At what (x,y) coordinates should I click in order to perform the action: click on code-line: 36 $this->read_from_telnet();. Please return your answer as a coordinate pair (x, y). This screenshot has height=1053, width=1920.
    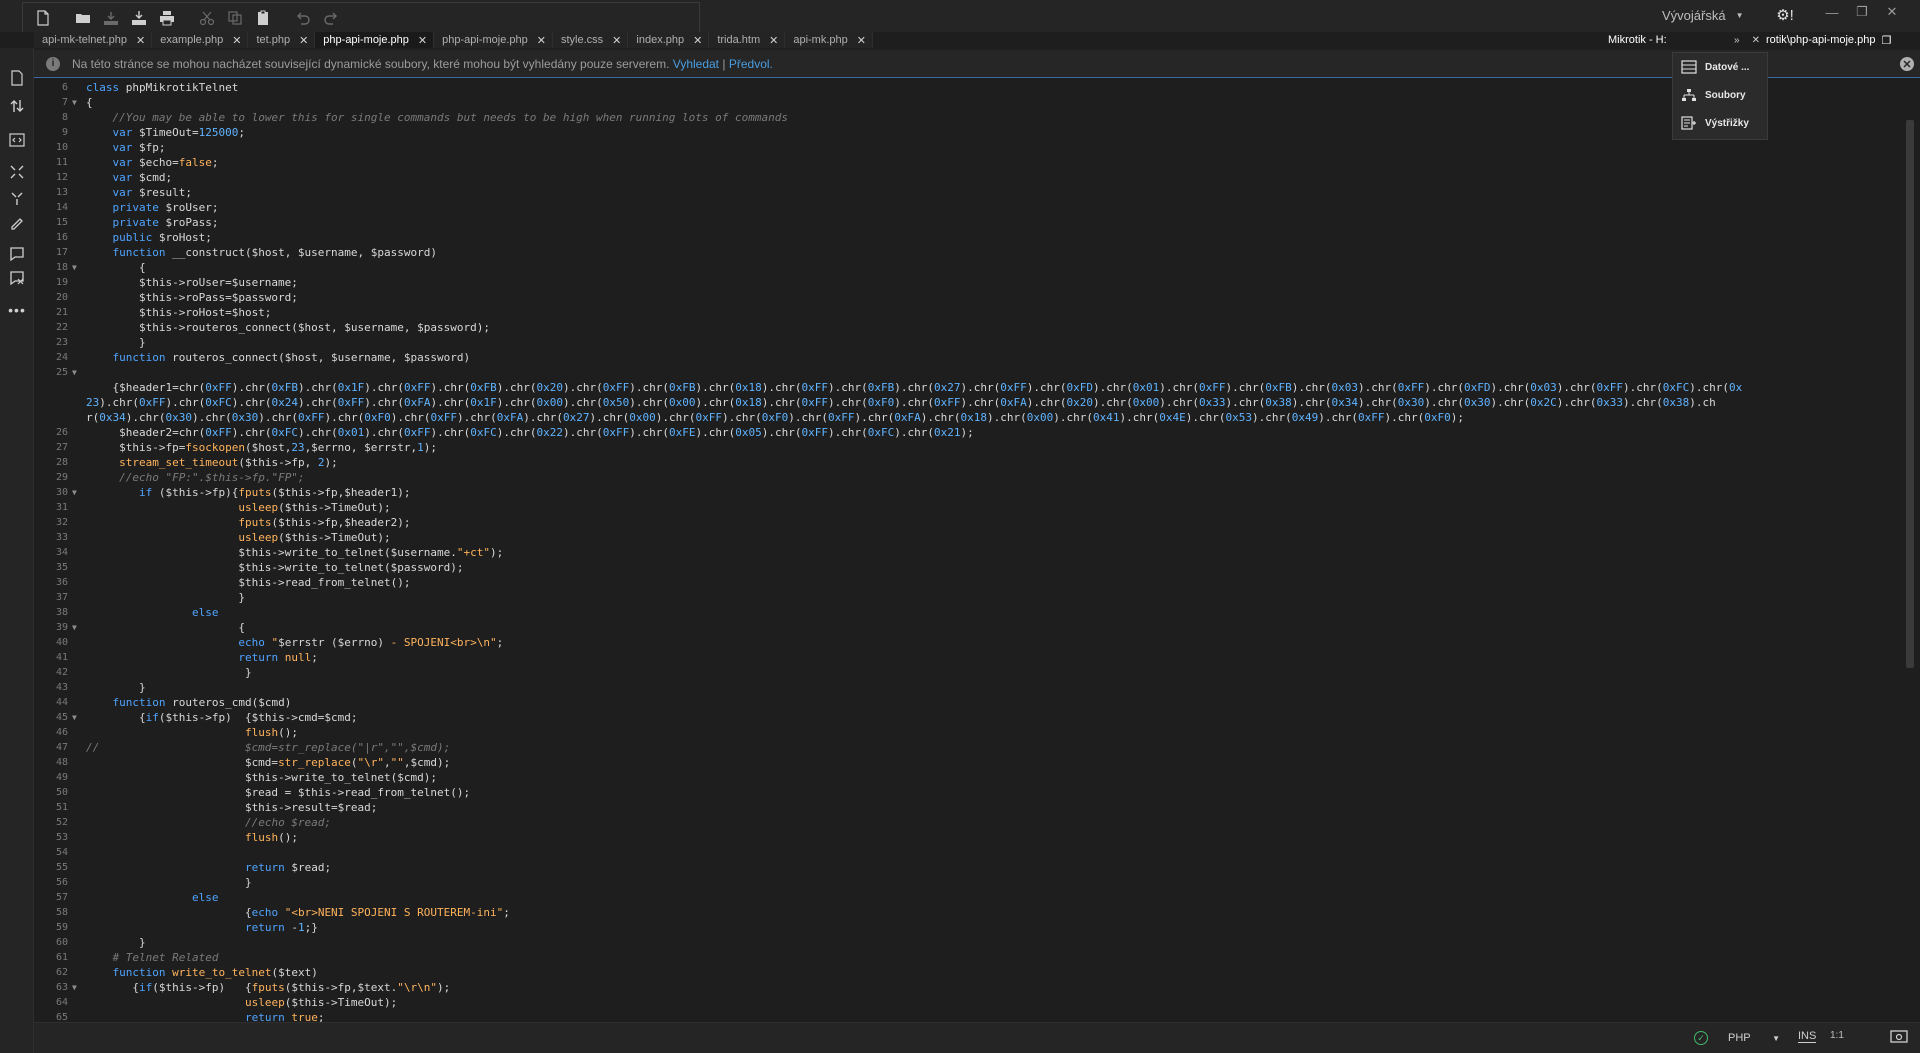
    Looking at the image, I should click on (969, 582).